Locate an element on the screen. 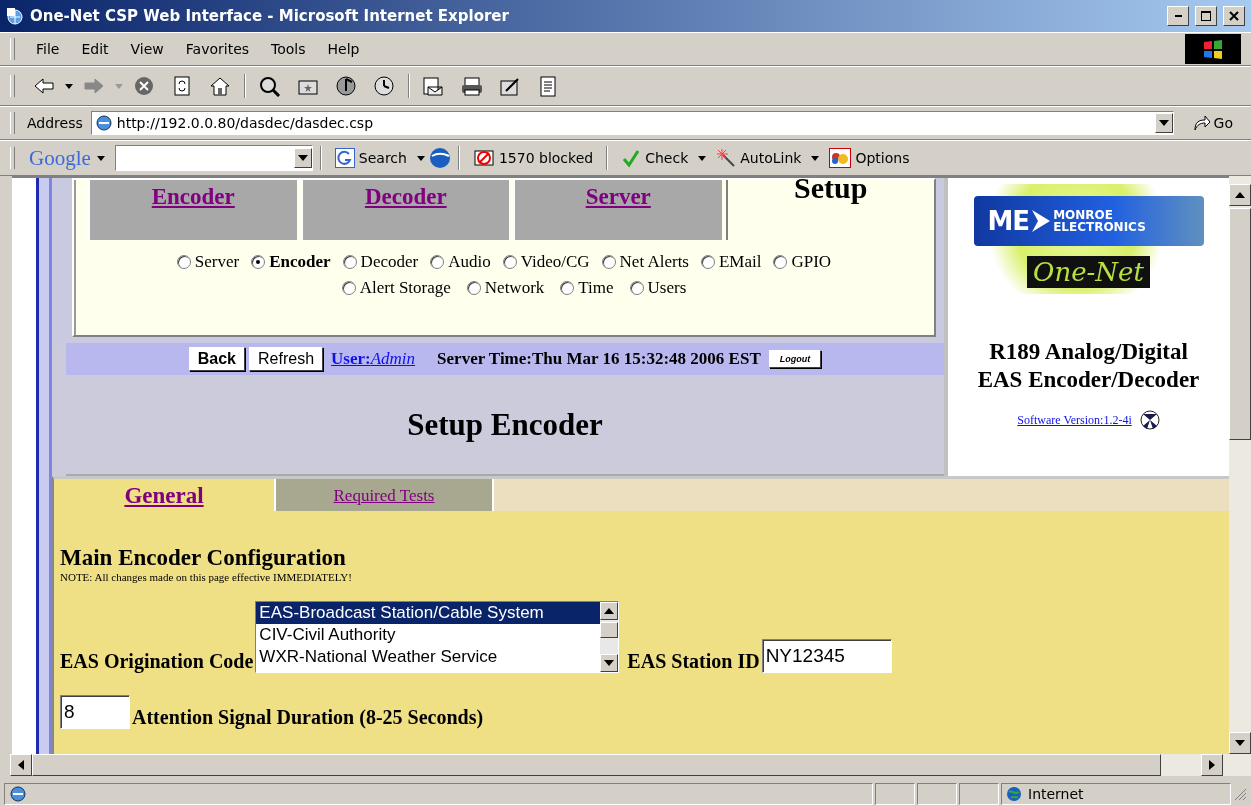  setup-option: Alert Storage is located at coordinates (396, 288).